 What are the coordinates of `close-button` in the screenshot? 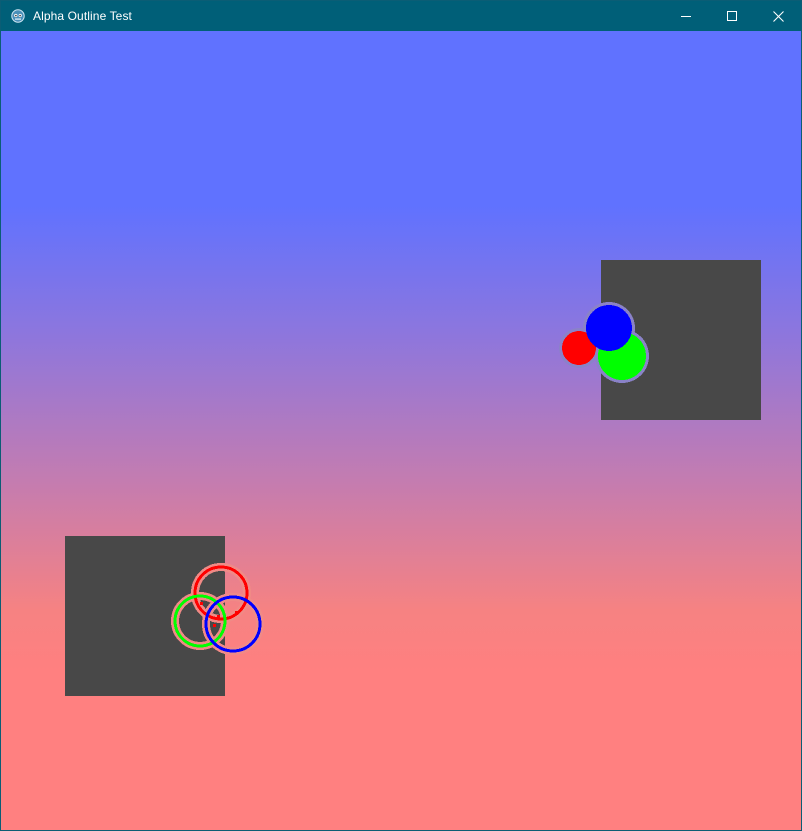 It's located at (778, 16).